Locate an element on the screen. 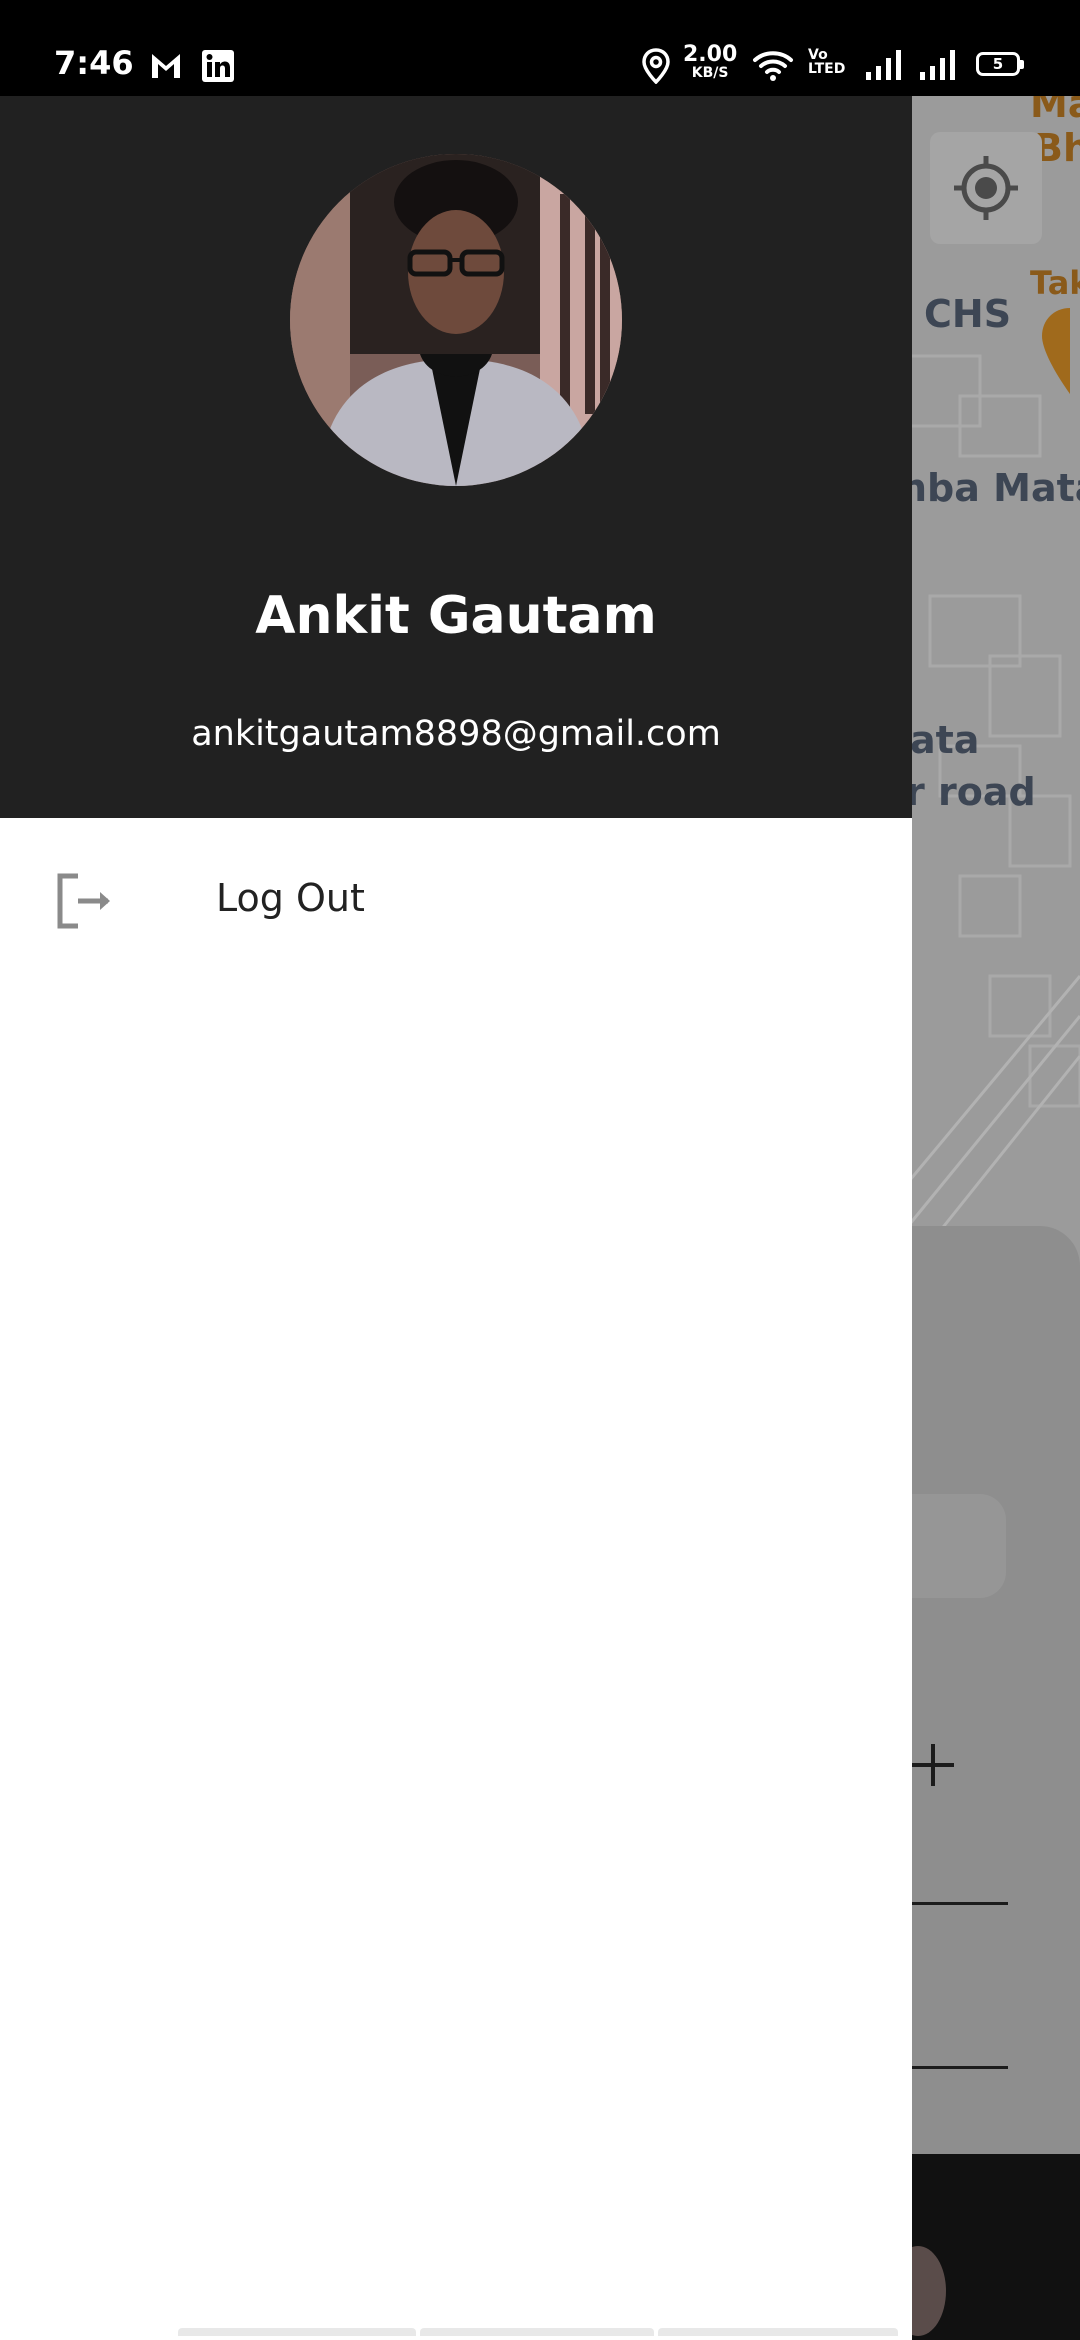 The width and height of the screenshot is (1080, 2340). volte-bottom: LTED is located at coordinates (827, 69).